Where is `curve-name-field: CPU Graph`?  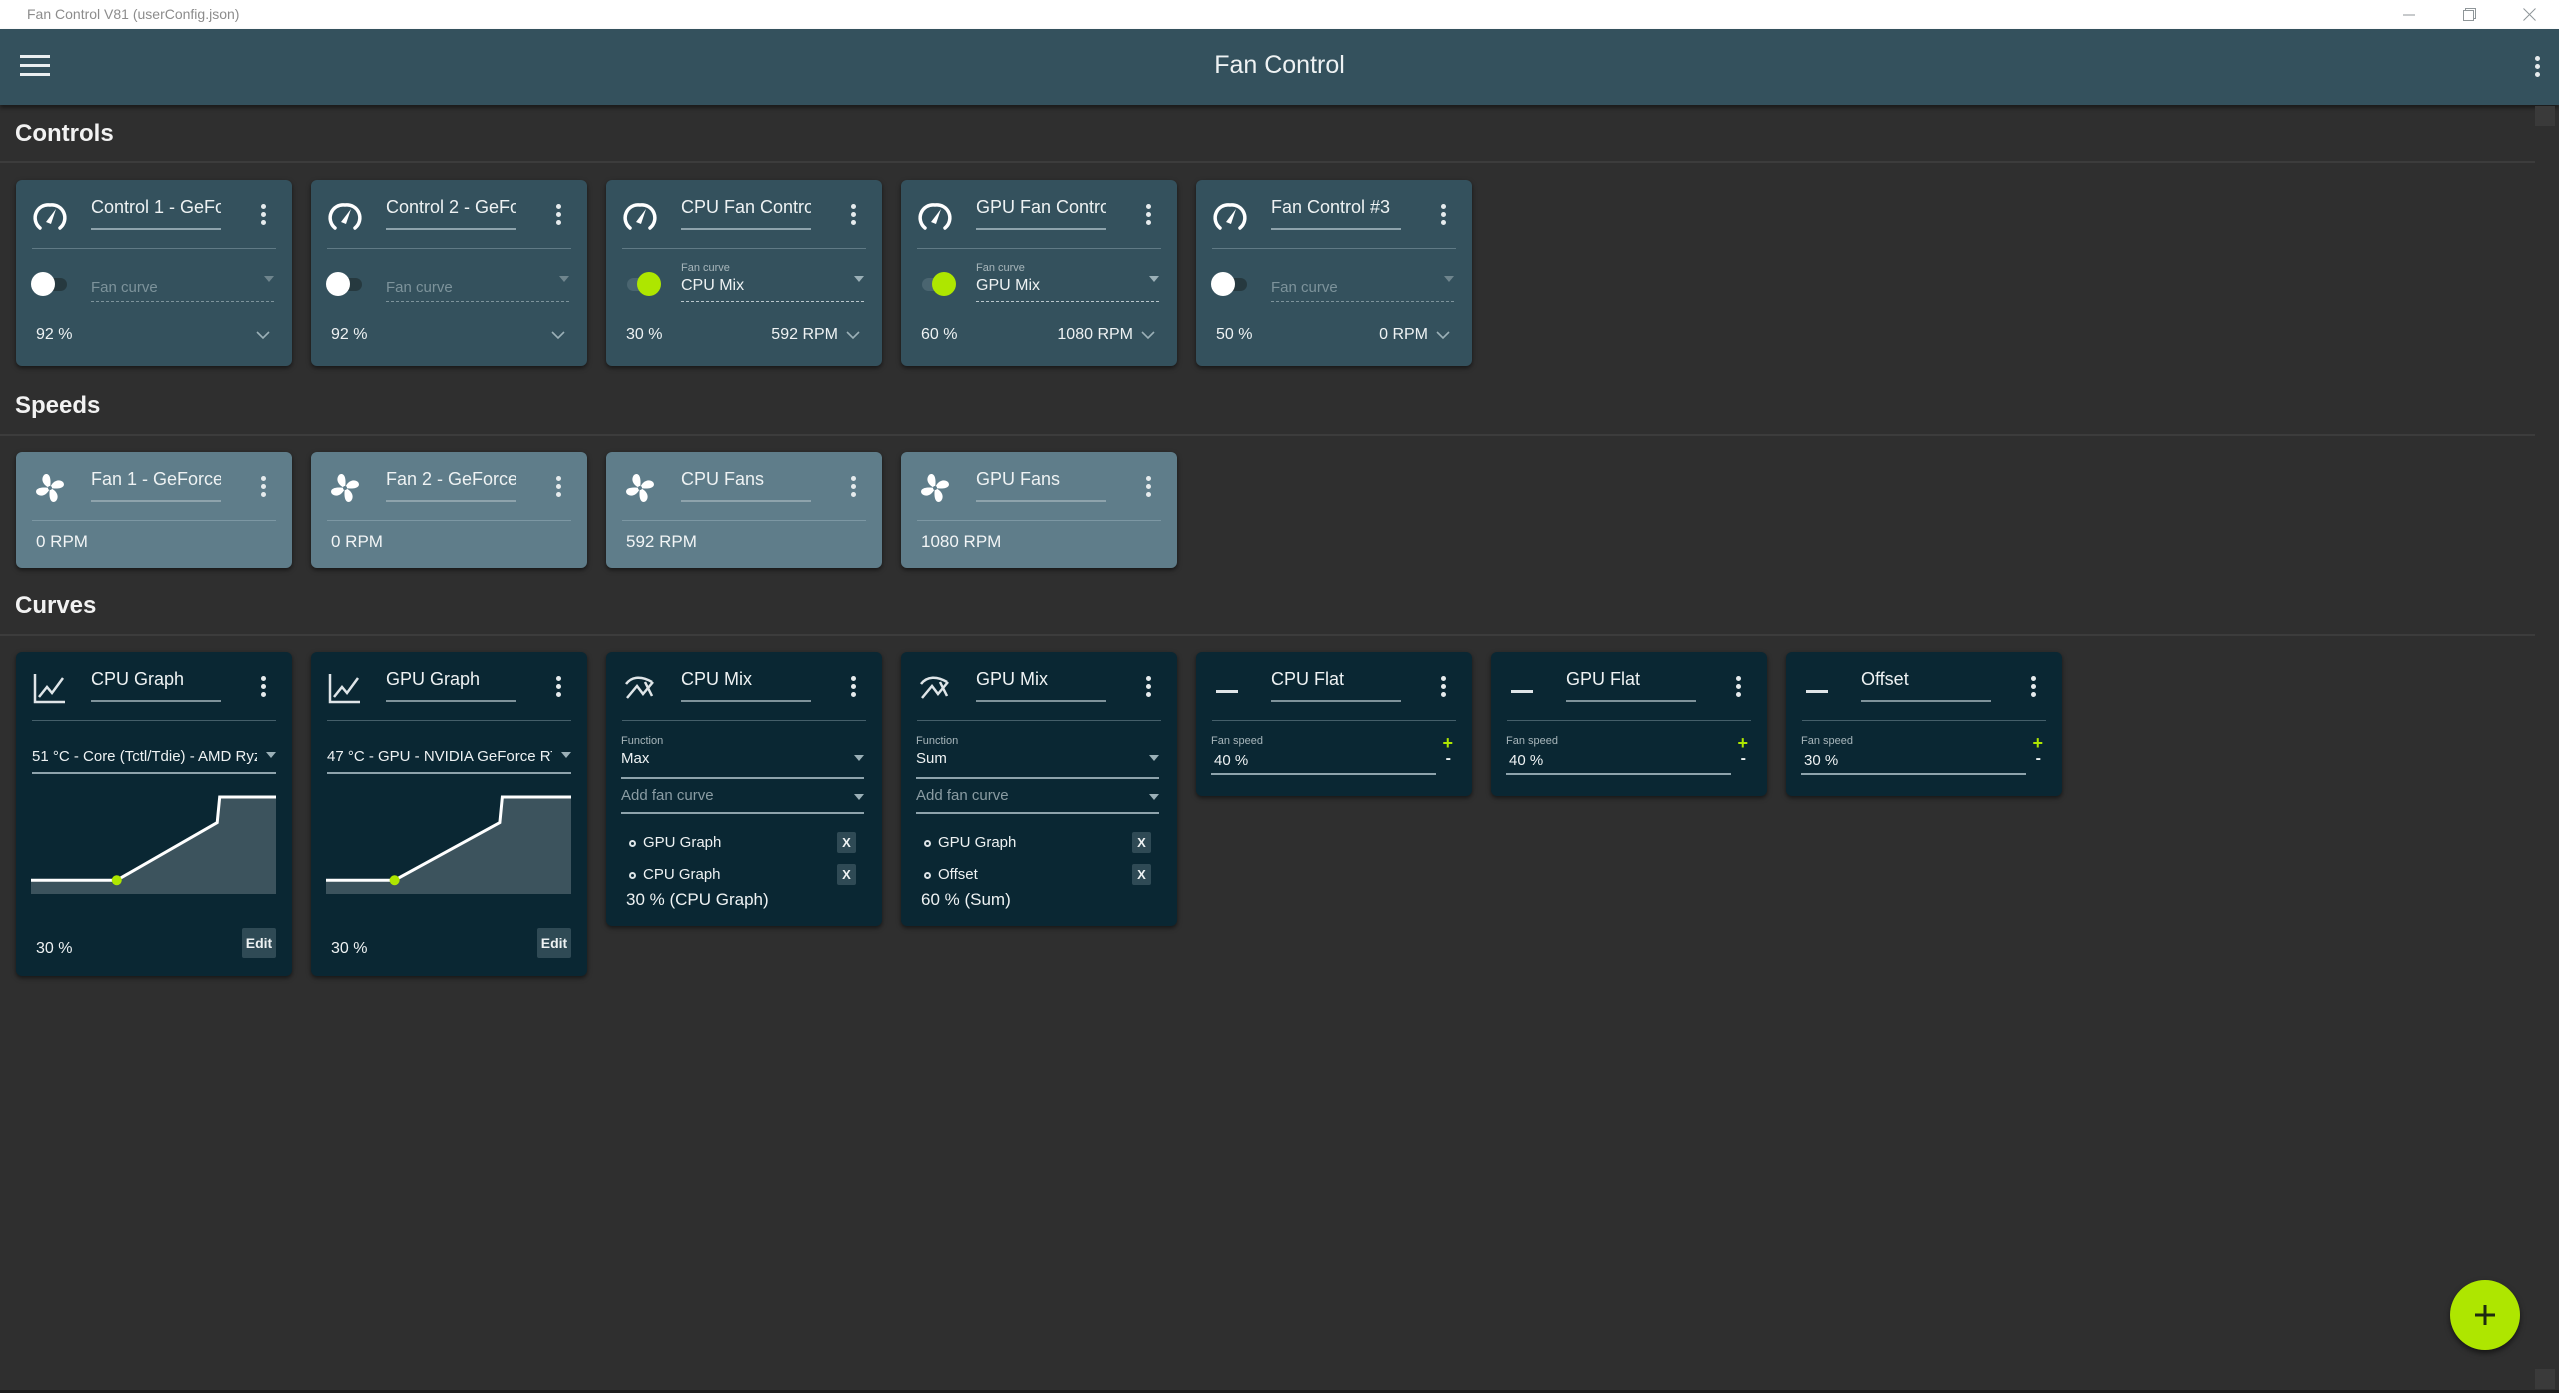
curve-name-field: CPU Graph is located at coordinates (156, 685).